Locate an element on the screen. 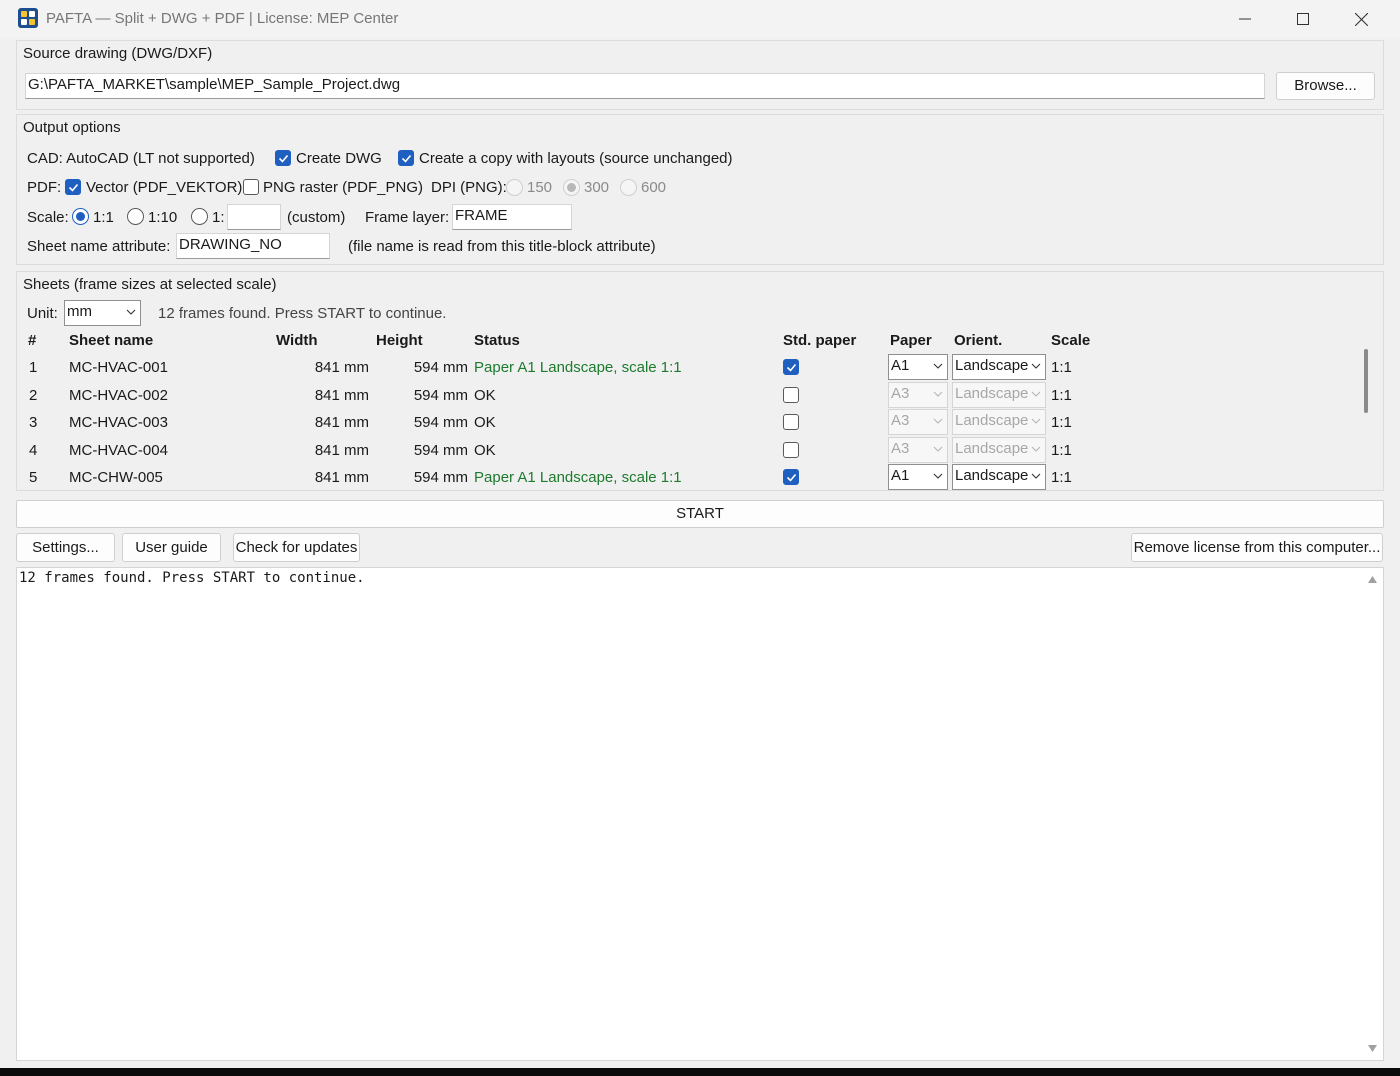 This screenshot has width=1400, height=1076. dpi-300-radio is located at coordinates (571, 187).